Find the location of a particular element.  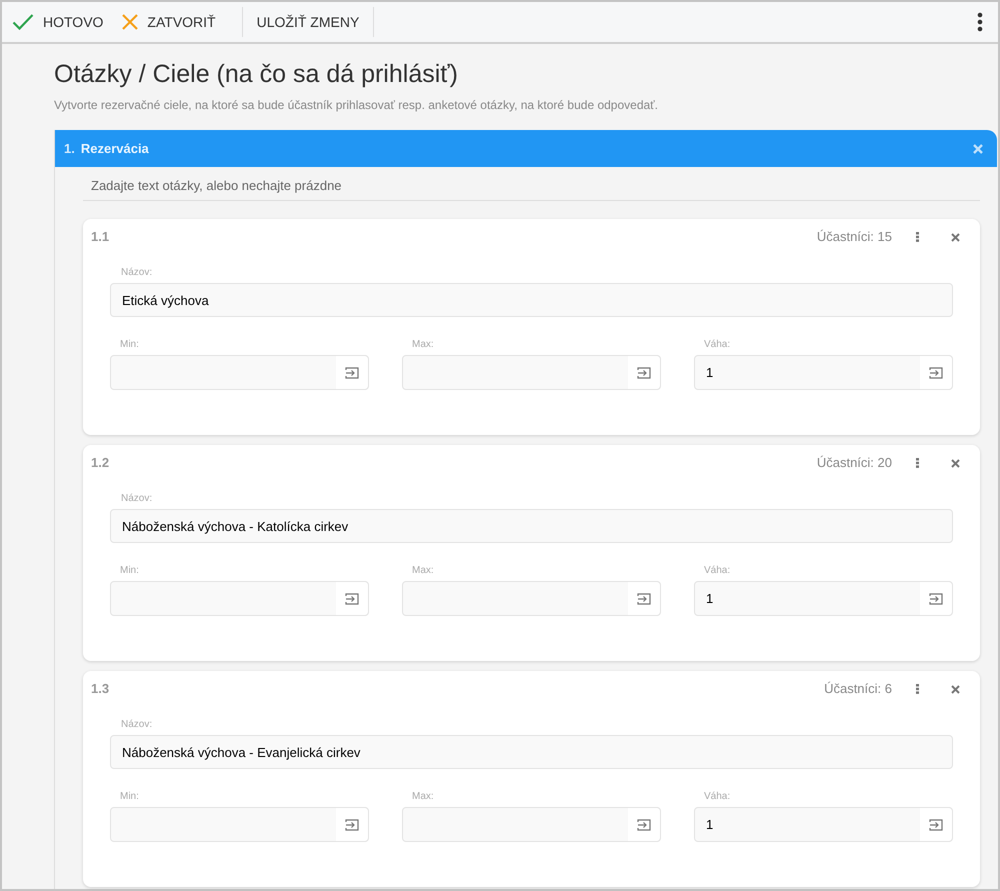

toolbar-button: ULOŽIŤ ZMENY is located at coordinates (308, 22).